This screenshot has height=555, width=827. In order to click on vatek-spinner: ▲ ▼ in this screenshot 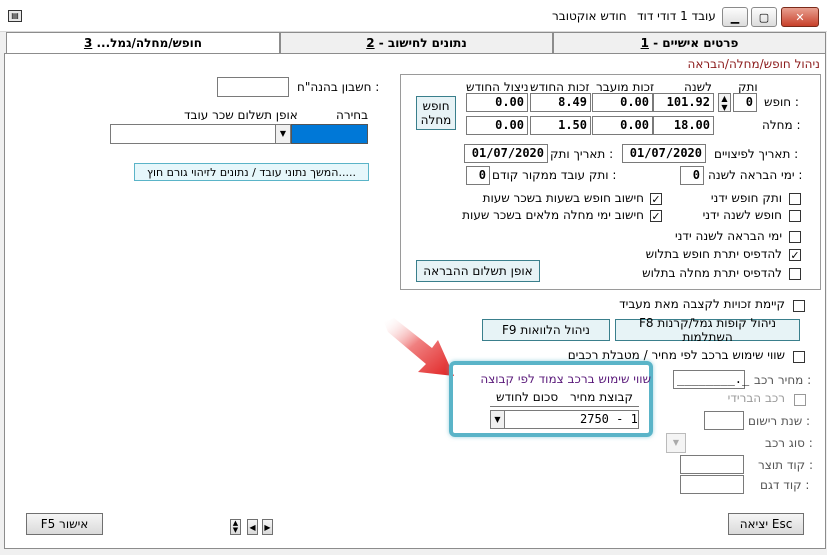, I will do `click(724, 102)`.